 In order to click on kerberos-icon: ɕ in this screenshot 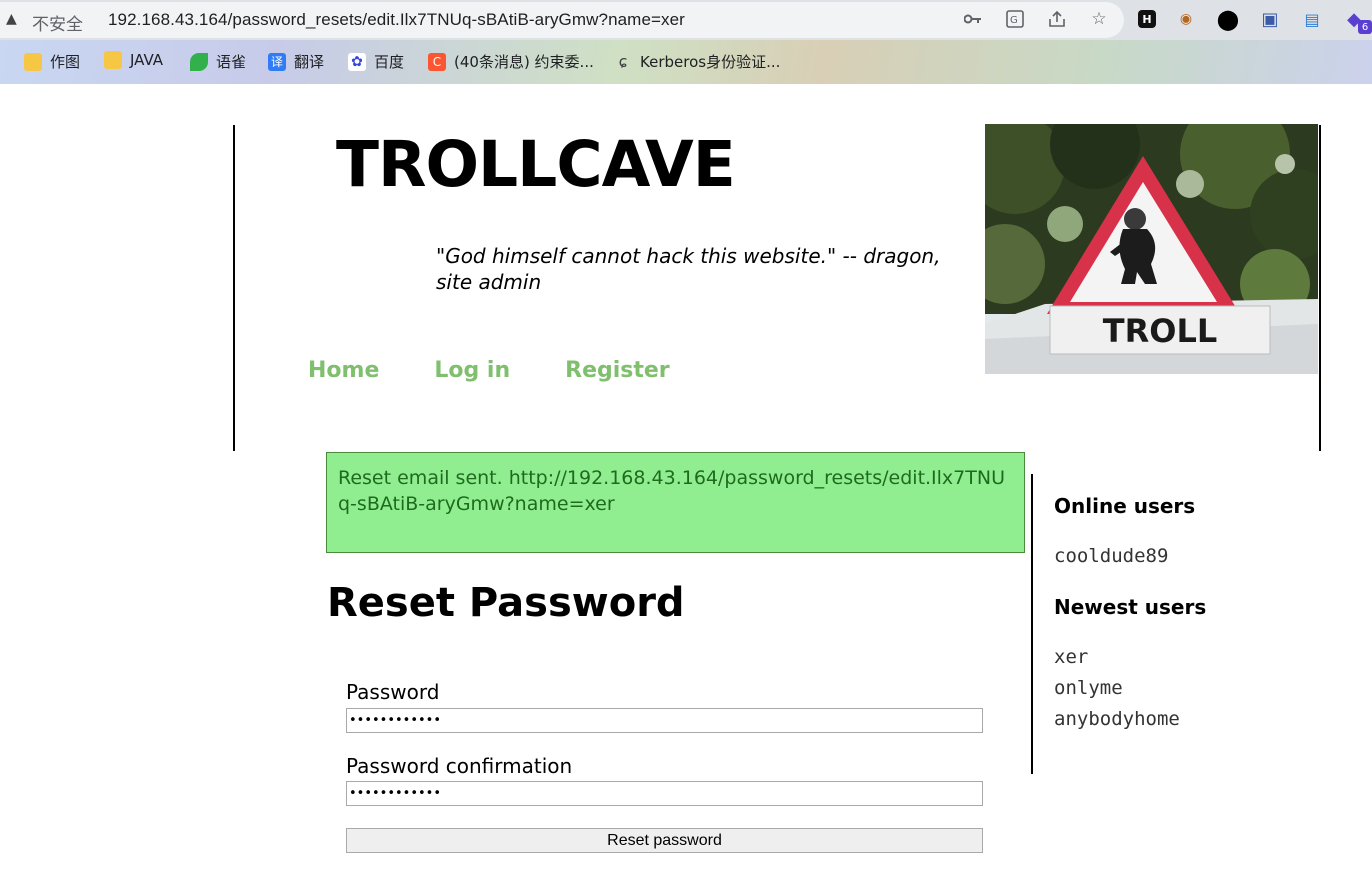, I will do `click(623, 61)`.